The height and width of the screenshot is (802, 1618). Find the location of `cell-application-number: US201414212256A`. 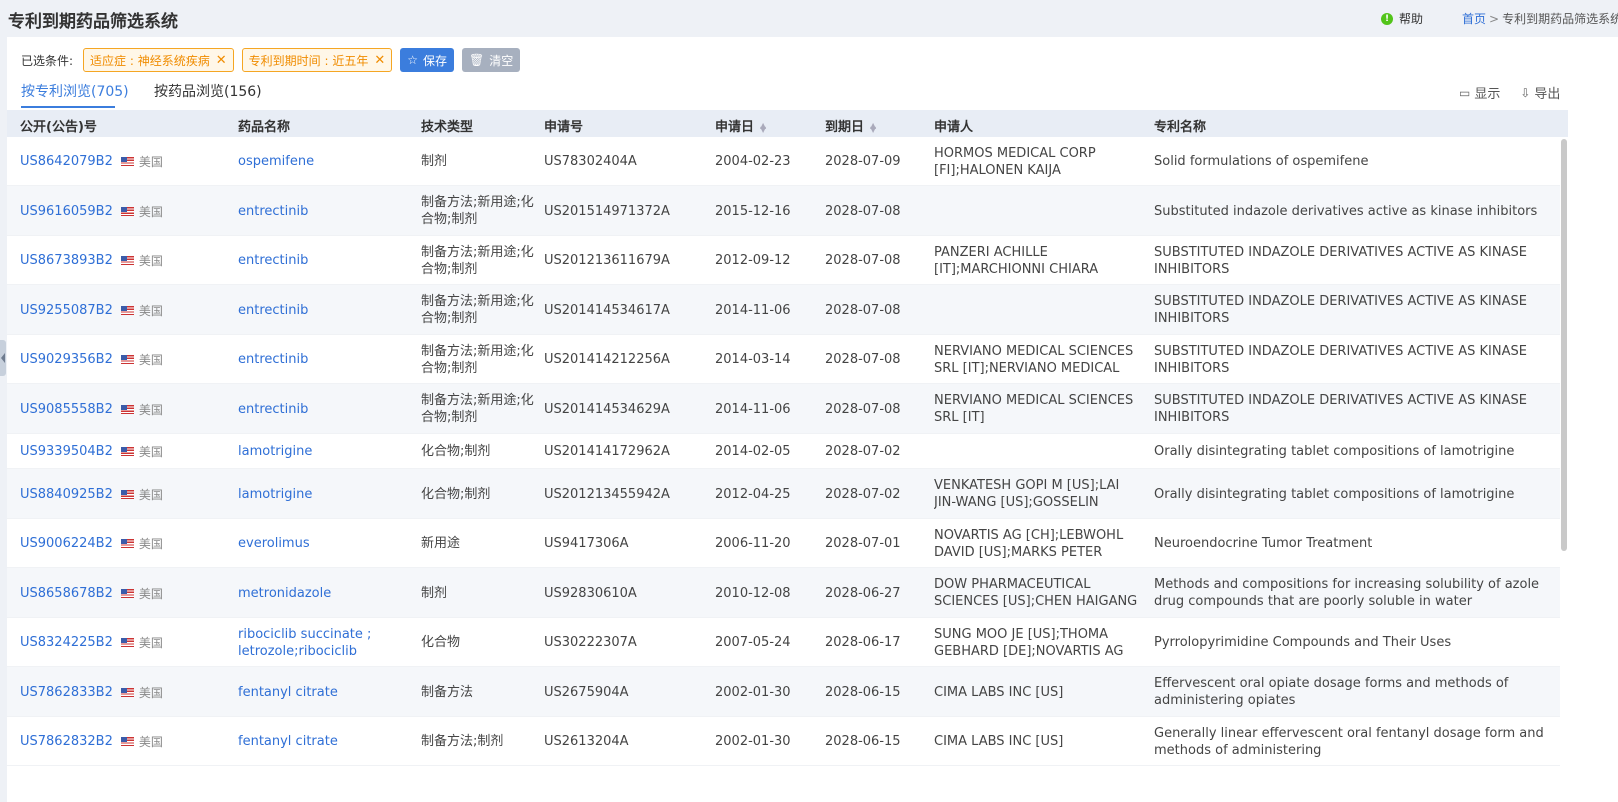

cell-application-number: US201414212256A is located at coordinates (626, 359).